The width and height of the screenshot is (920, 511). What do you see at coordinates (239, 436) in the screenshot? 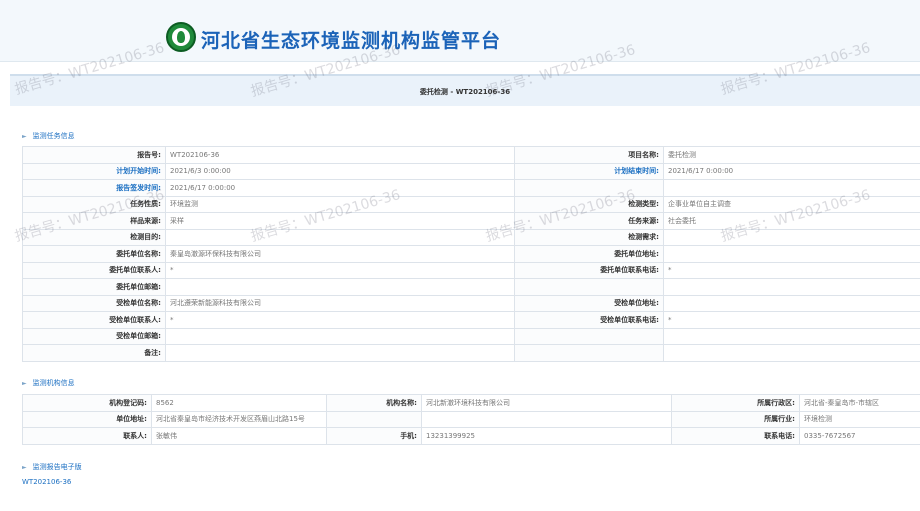
I see `field-value: 张敏伟` at bounding box center [239, 436].